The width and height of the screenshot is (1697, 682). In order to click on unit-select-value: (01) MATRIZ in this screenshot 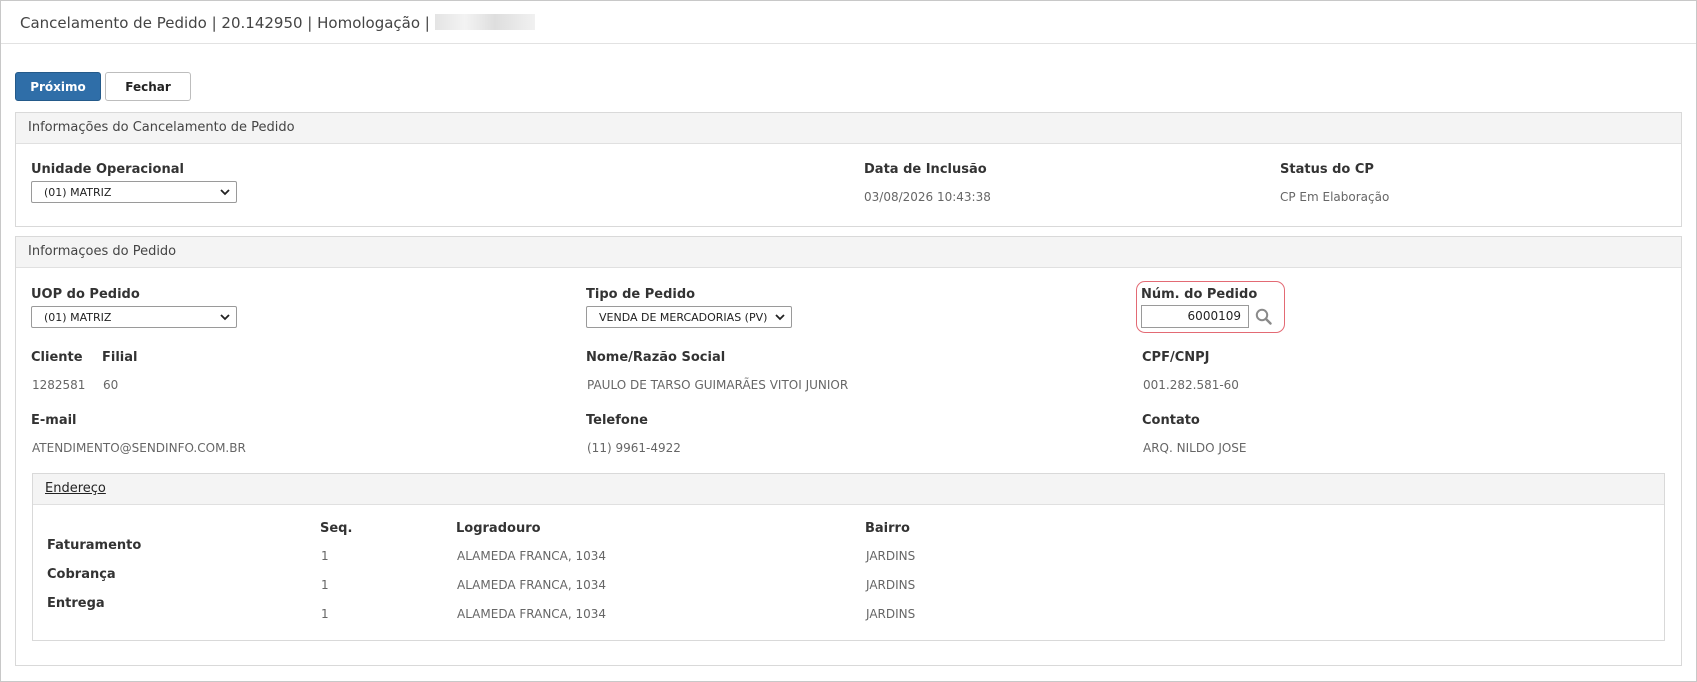, I will do `click(78, 192)`.